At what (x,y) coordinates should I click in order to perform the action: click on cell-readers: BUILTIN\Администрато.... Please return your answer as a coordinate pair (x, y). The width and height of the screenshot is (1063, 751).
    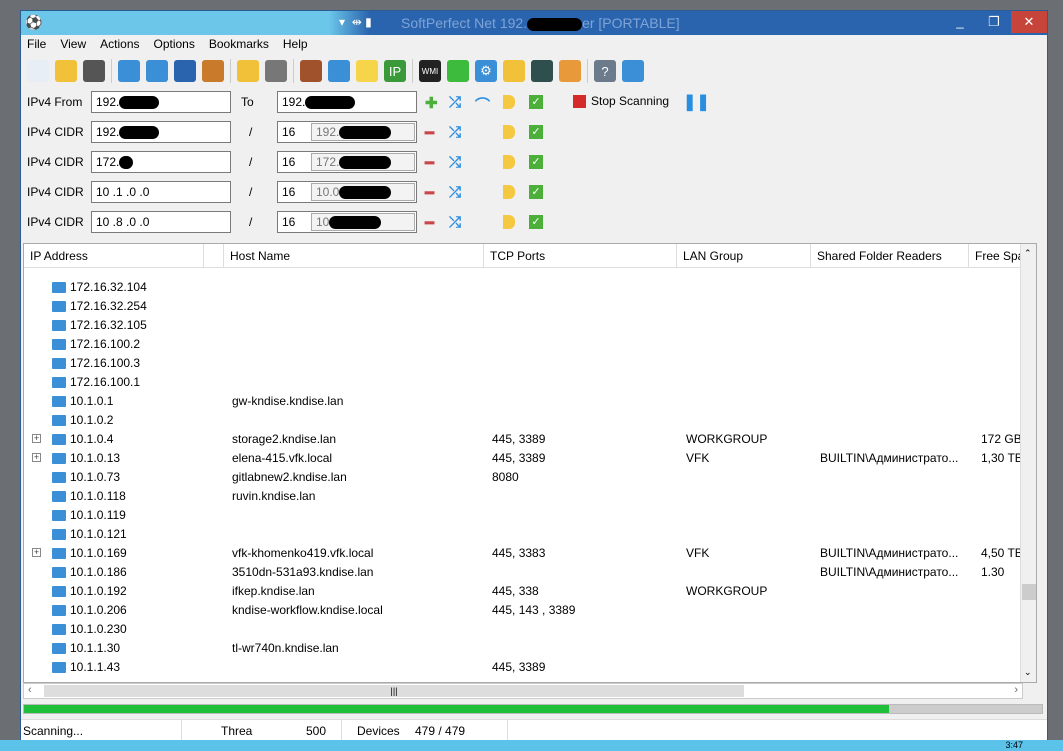
    Looking at the image, I should click on (889, 553).